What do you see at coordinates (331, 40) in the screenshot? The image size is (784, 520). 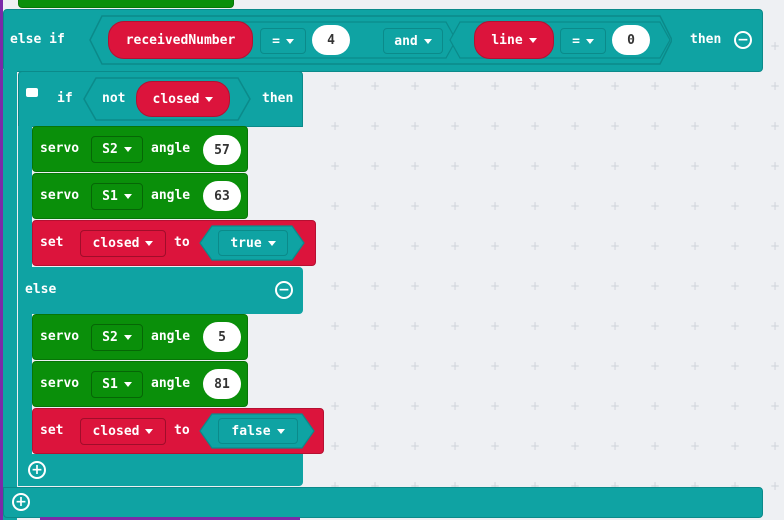 I see `value-4-input: 4` at bounding box center [331, 40].